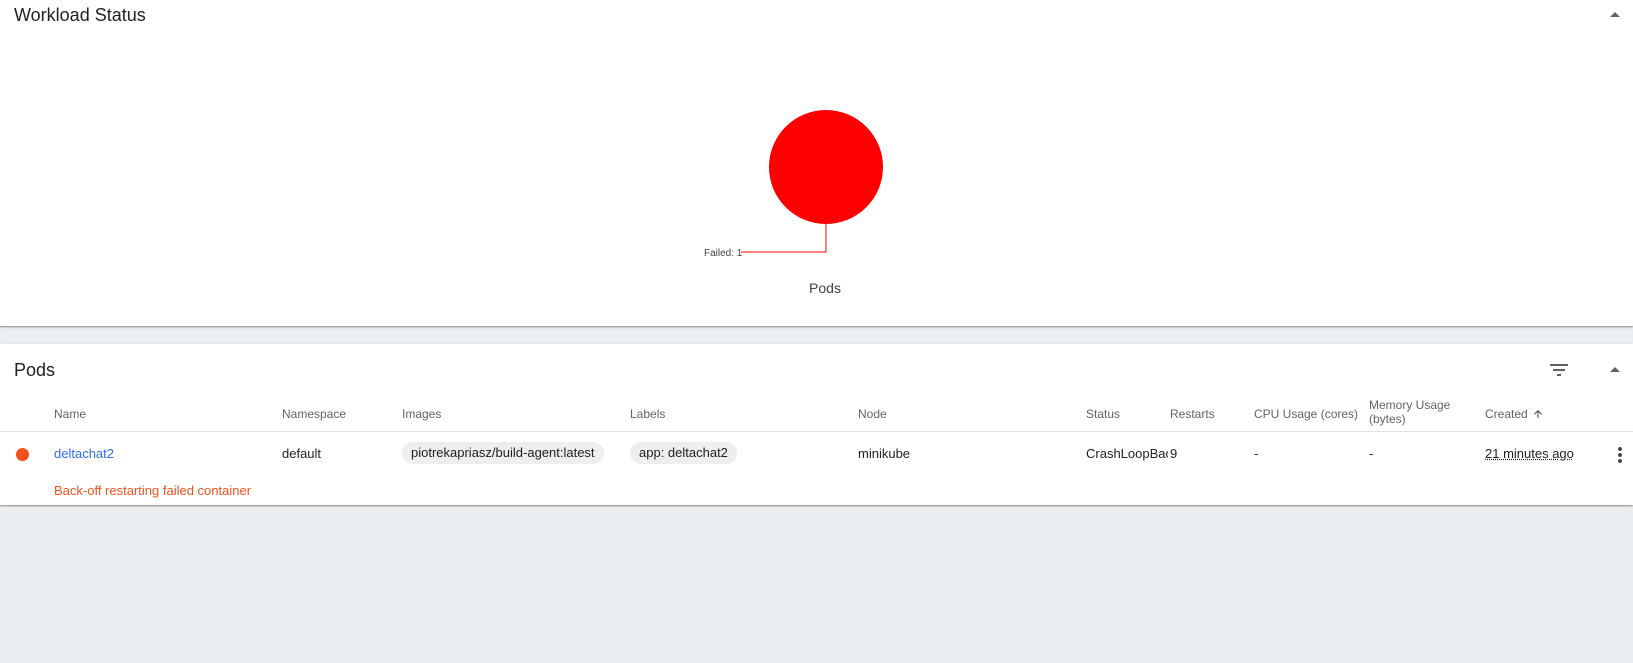  I want to click on column-header-name: Name, so click(70, 414).